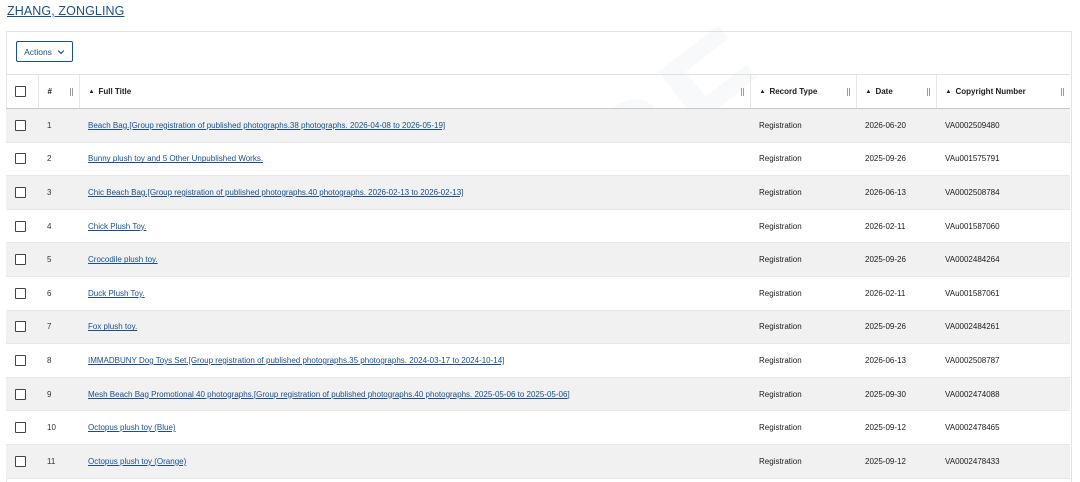 This screenshot has height=482, width=1080. Describe the element at coordinates (123, 259) in the screenshot. I see `record-title-link: Crocodile plush toy.` at that location.